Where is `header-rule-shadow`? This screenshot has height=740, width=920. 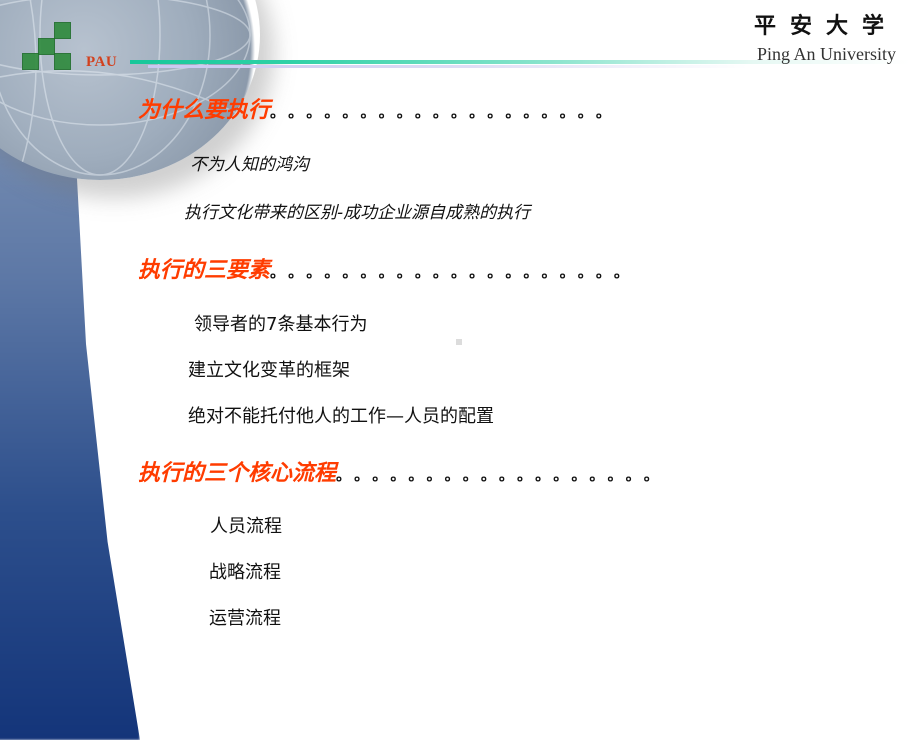 header-rule-shadow is located at coordinates (448, 66).